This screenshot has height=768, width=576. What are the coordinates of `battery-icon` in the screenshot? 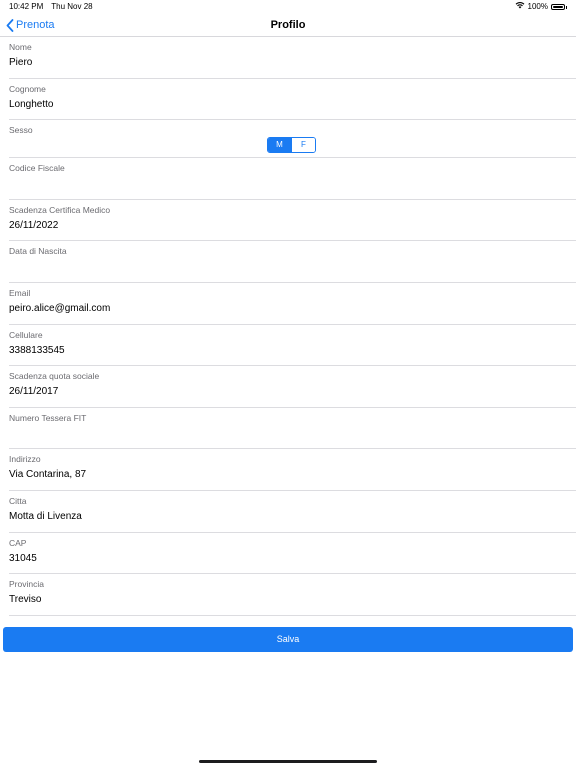 It's located at (558, 7).